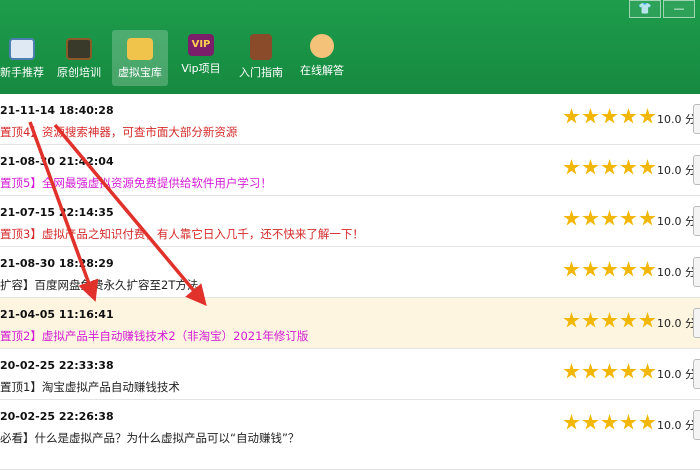 The width and height of the screenshot is (700, 470). I want to click on post-time: 20-02-25 22:26:38, so click(57, 416).